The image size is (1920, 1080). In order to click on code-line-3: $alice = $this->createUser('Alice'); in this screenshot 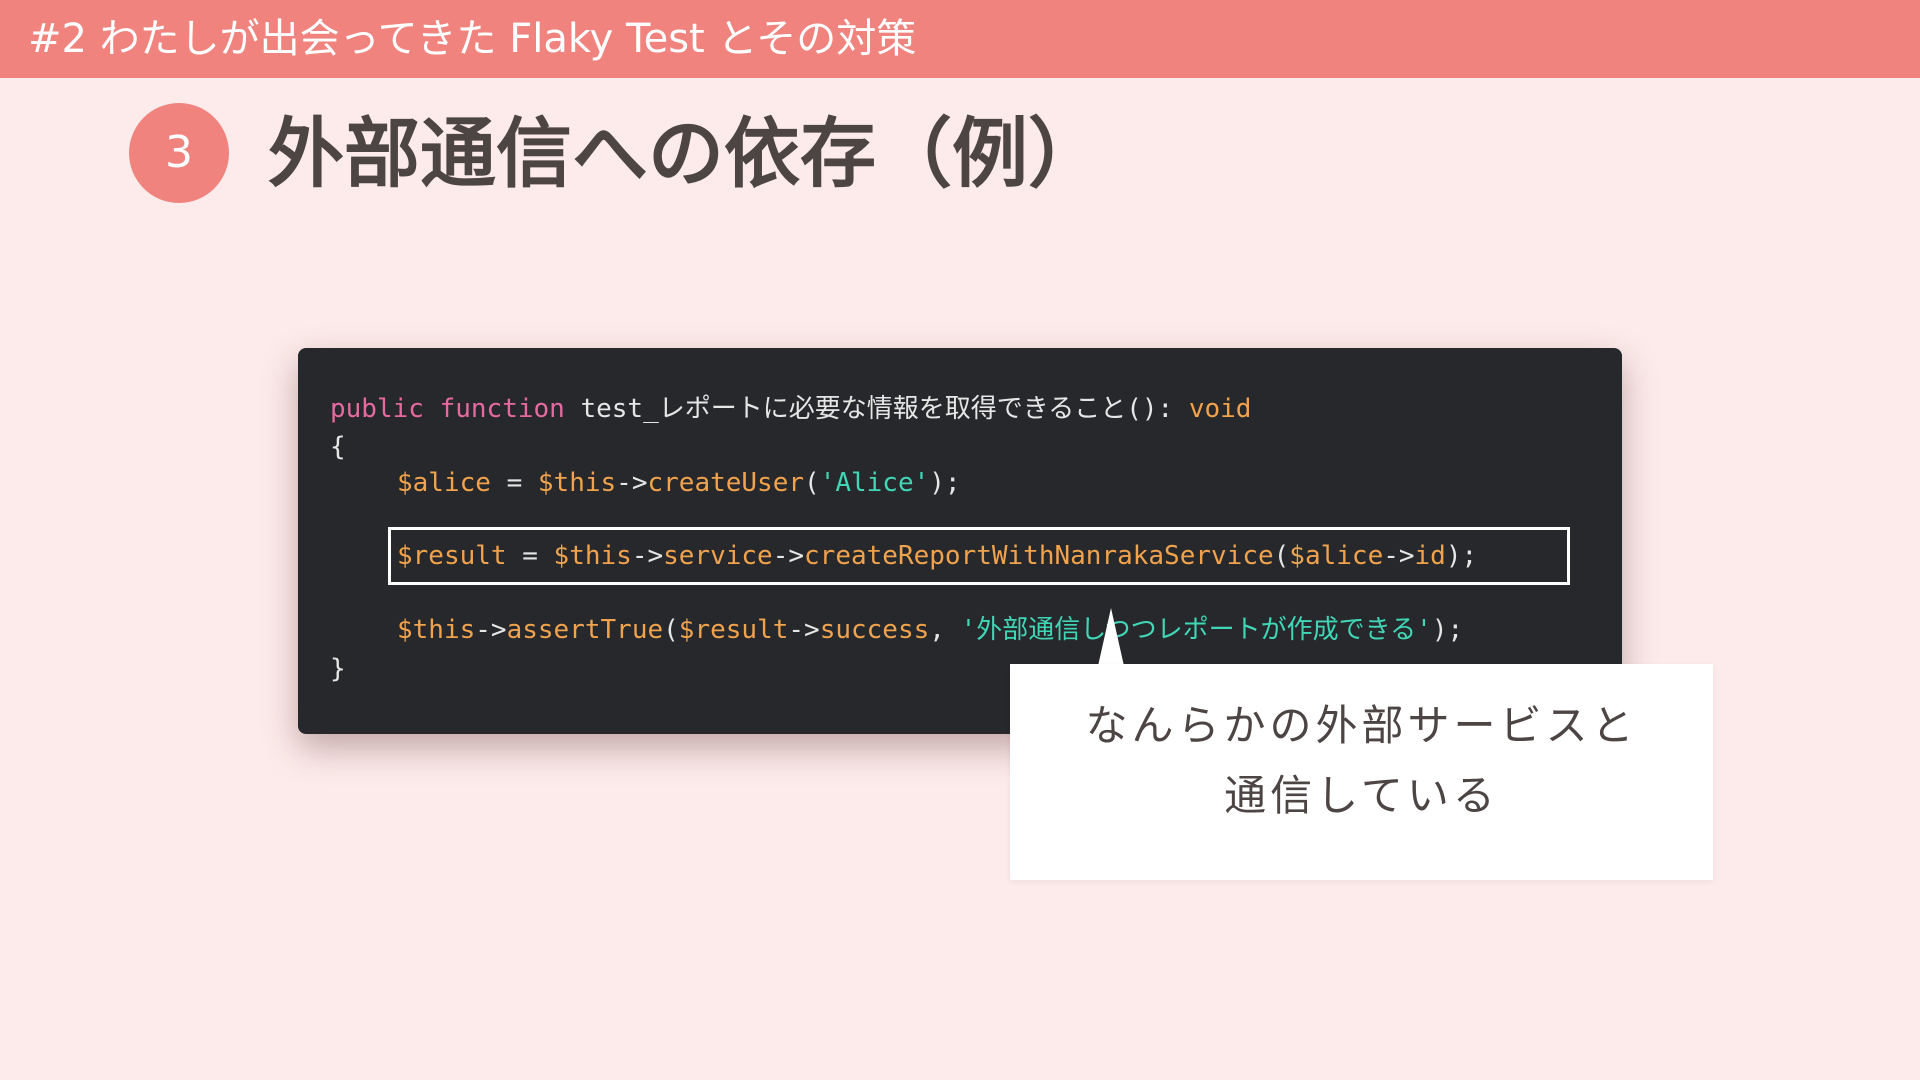, I will do `click(679, 483)`.